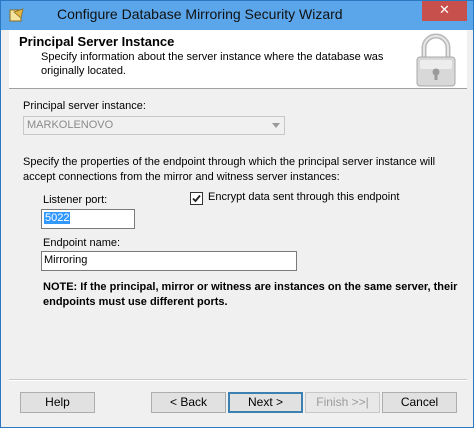 Image resolution: width=474 pixels, height=428 pixels. I want to click on page-title: Principal Server Instance, so click(97, 41).